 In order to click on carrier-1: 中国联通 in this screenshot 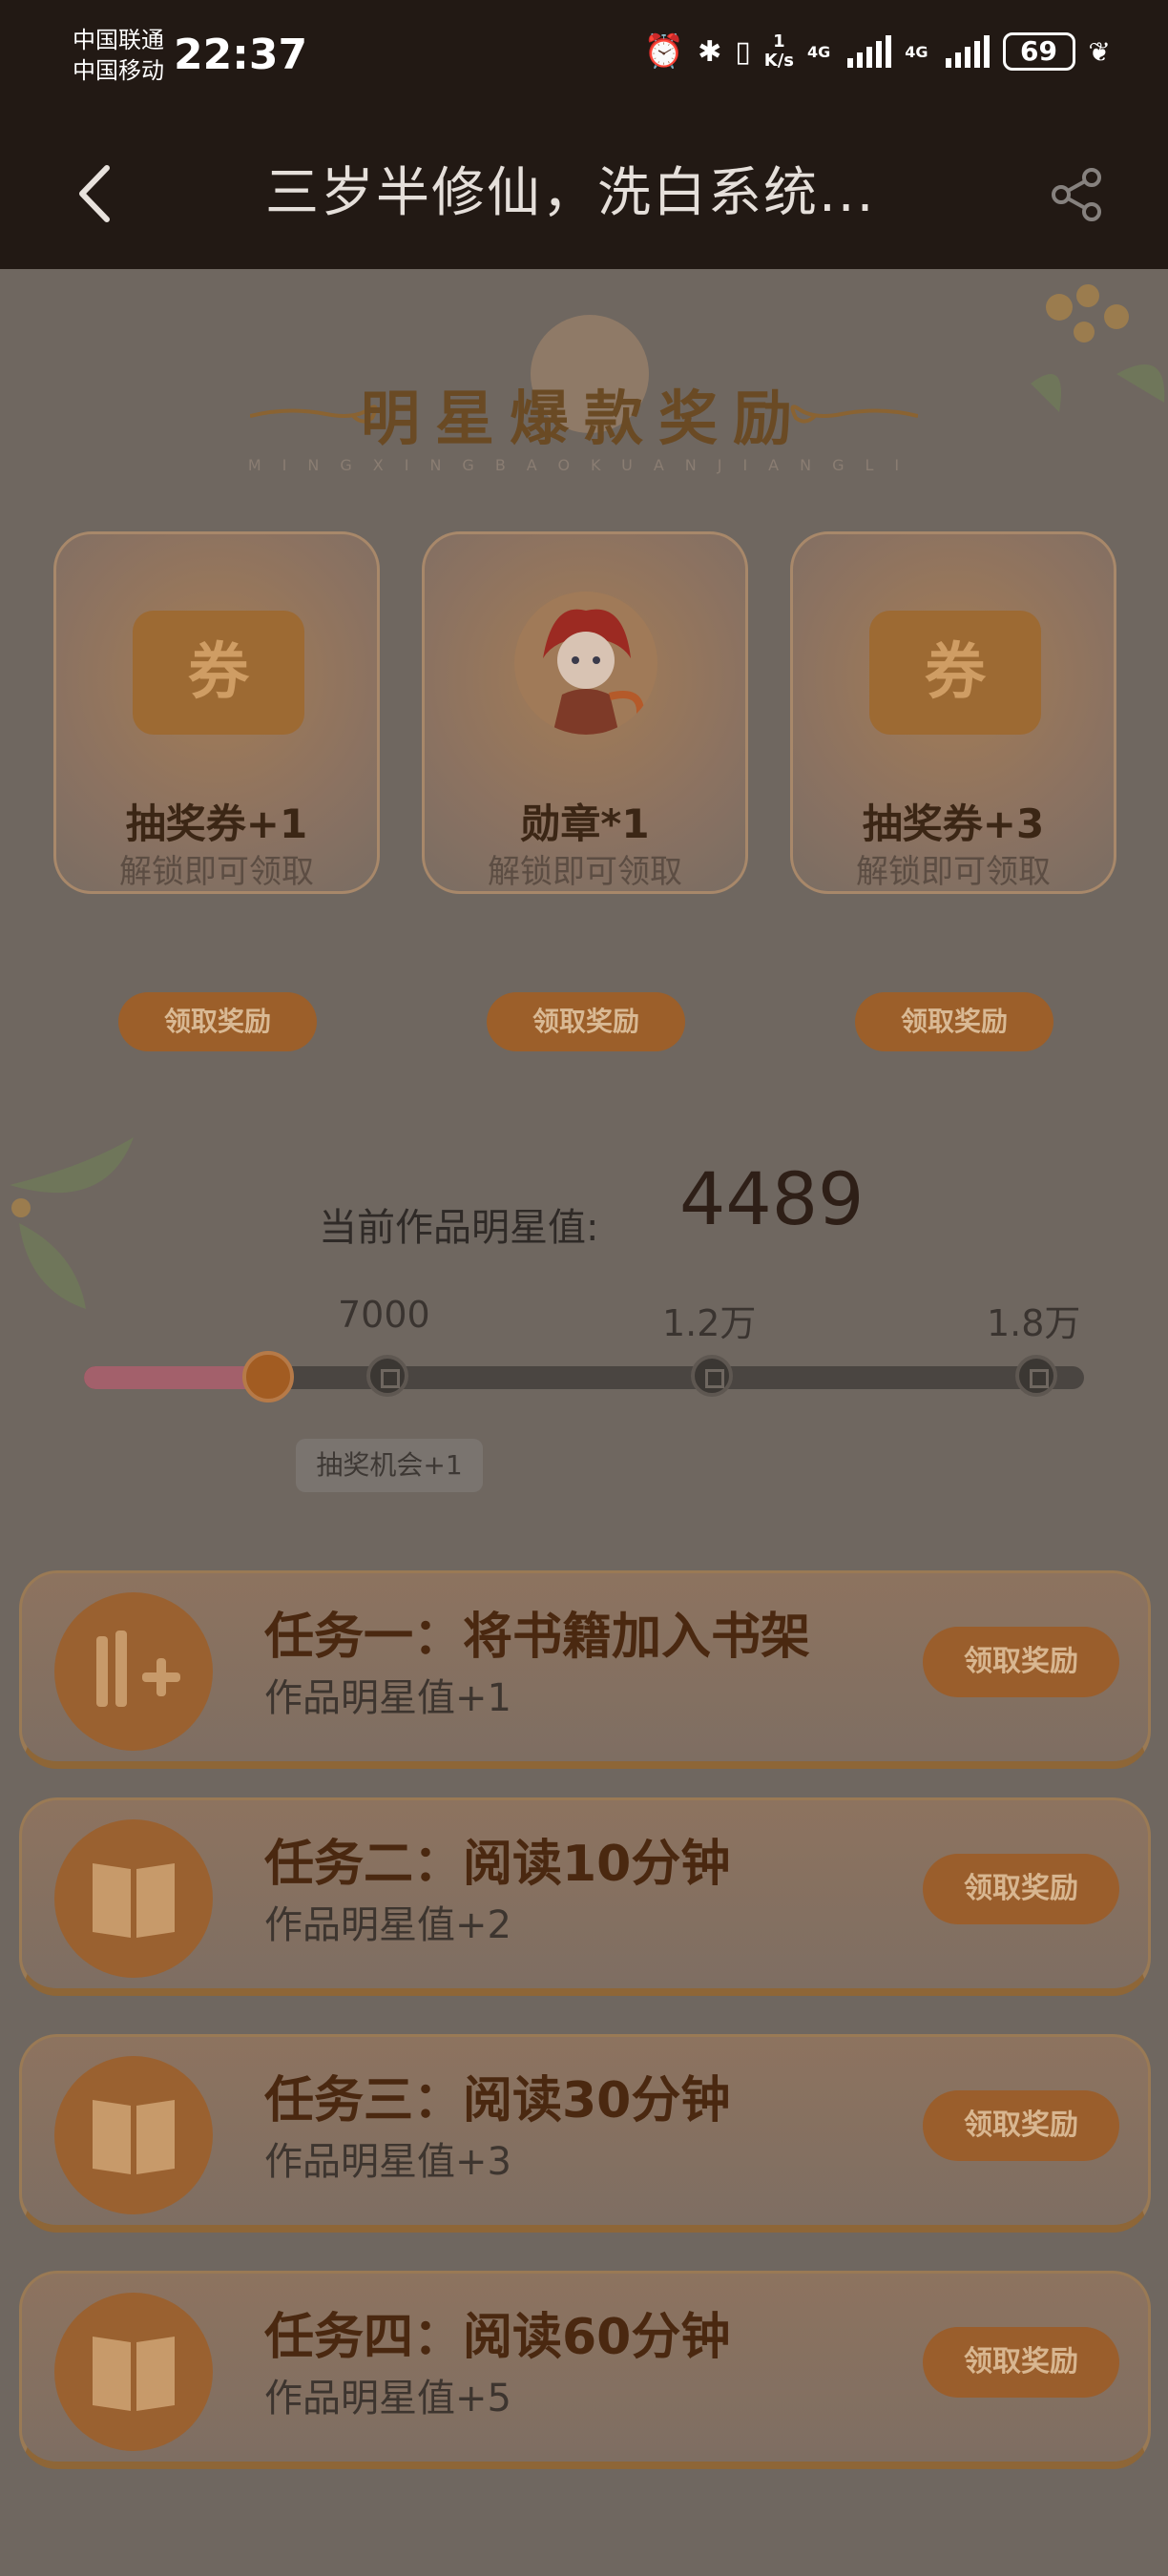, I will do `click(119, 40)`.